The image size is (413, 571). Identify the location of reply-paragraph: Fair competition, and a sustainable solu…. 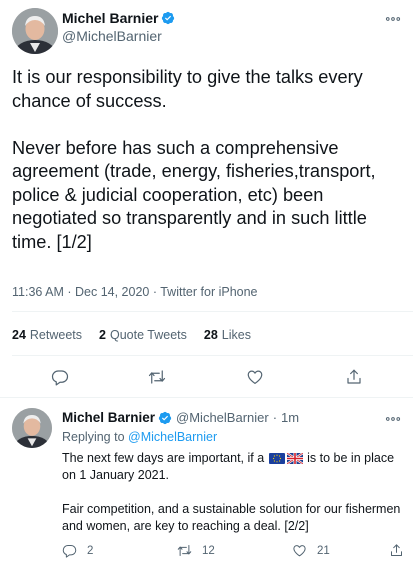
(231, 517).